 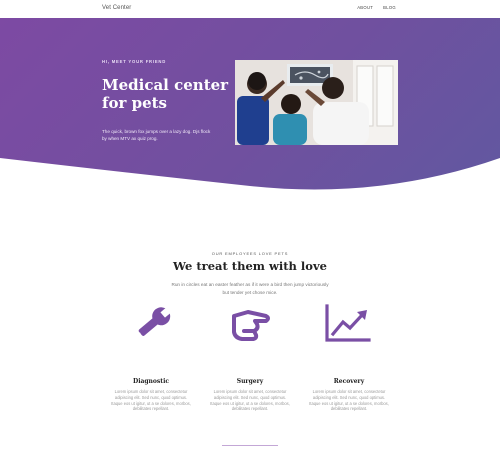 What do you see at coordinates (250, 266) in the screenshot?
I see `section-title: We treat them with love` at bounding box center [250, 266].